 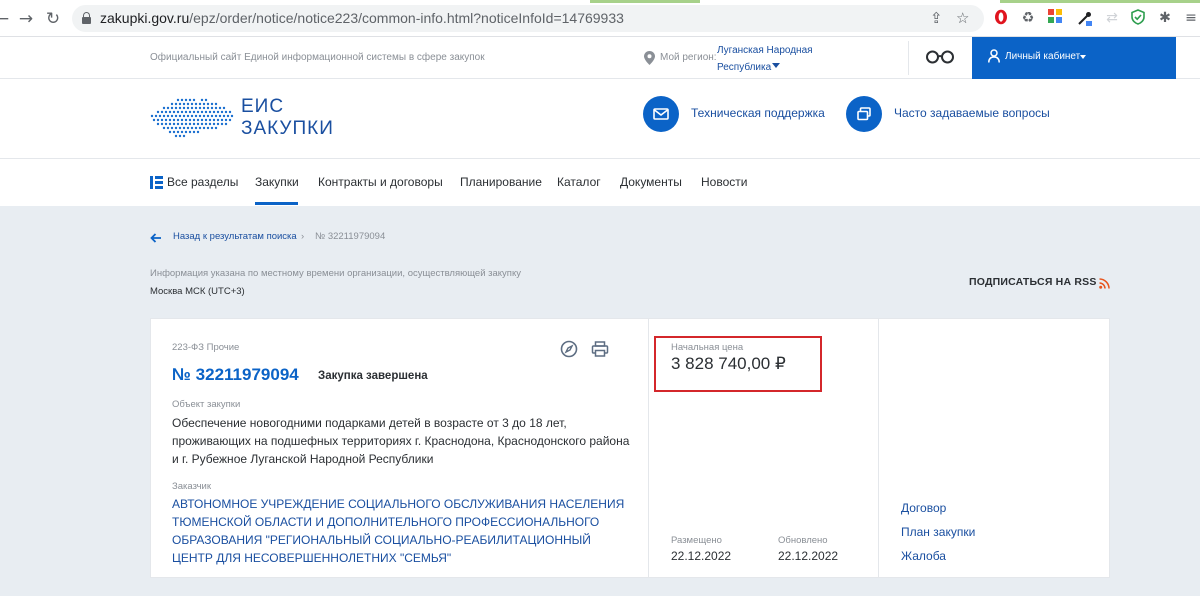 What do you see at coordinates (738, 364) in the screenshot?
I see `price-highlight-box` at bounding box center [738, 364].